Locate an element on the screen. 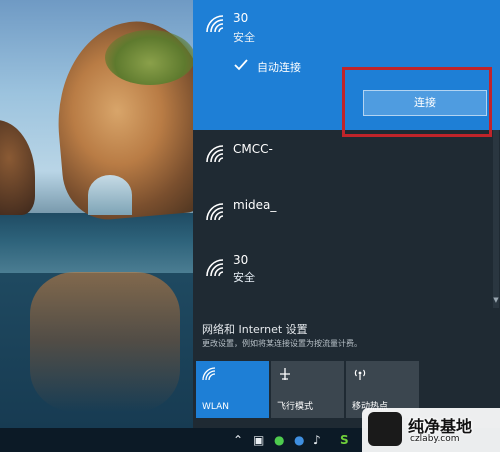 The width and height of the screenshot is (500, 452). auto-connect-label: 自动连接 is located at coordinates (279, 67).